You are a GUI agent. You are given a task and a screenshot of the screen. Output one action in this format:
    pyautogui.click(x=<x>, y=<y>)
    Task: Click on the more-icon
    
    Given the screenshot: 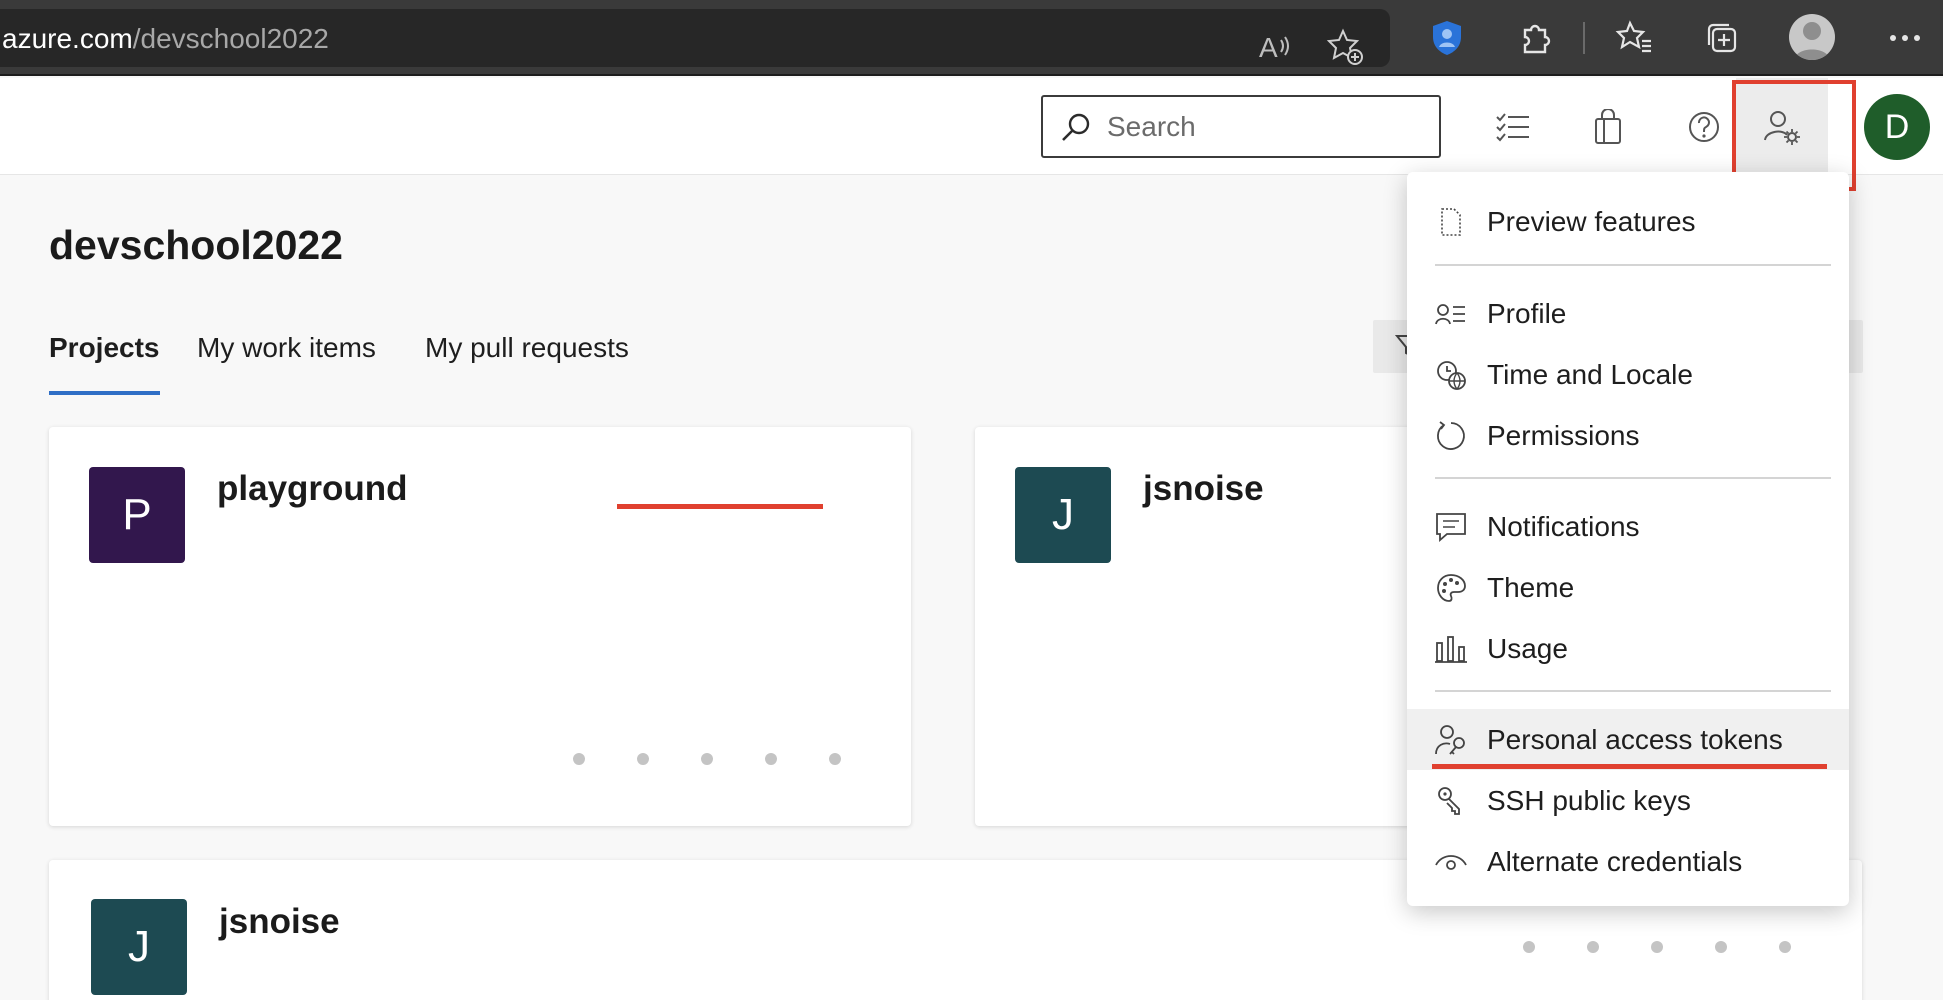 What is the action you would take?
    pyautogui.click(x=1905, y=38)
    